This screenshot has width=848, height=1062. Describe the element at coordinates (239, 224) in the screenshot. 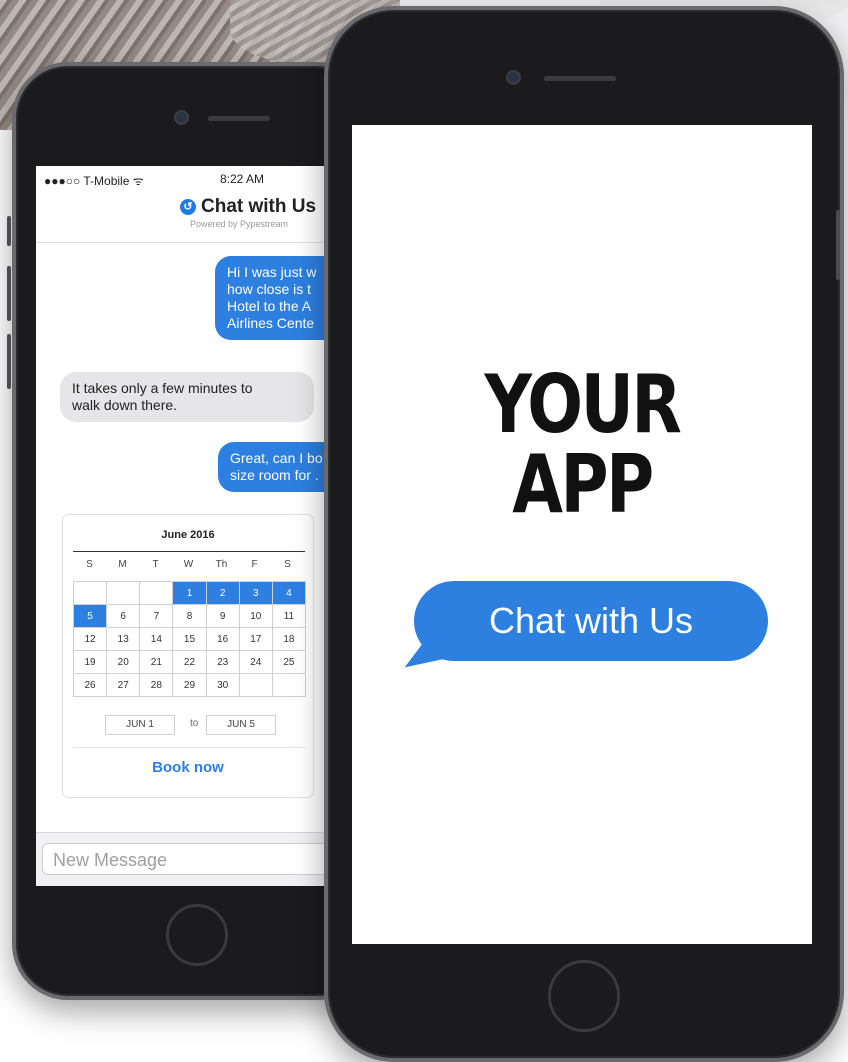

I see `powered-by-label: Powered by Pypestream` at that location.